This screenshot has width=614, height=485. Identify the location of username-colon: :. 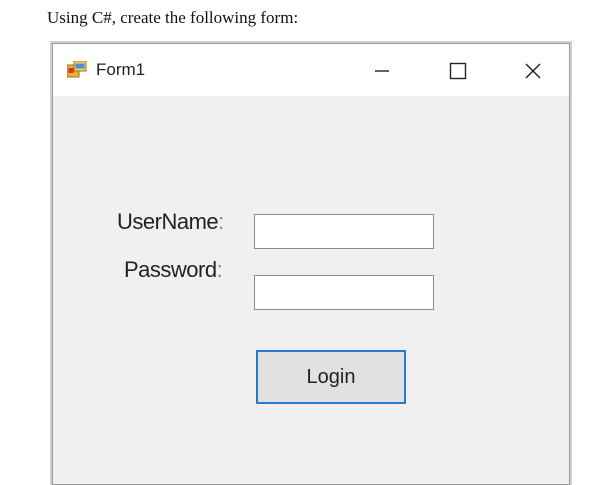
(221, 221).